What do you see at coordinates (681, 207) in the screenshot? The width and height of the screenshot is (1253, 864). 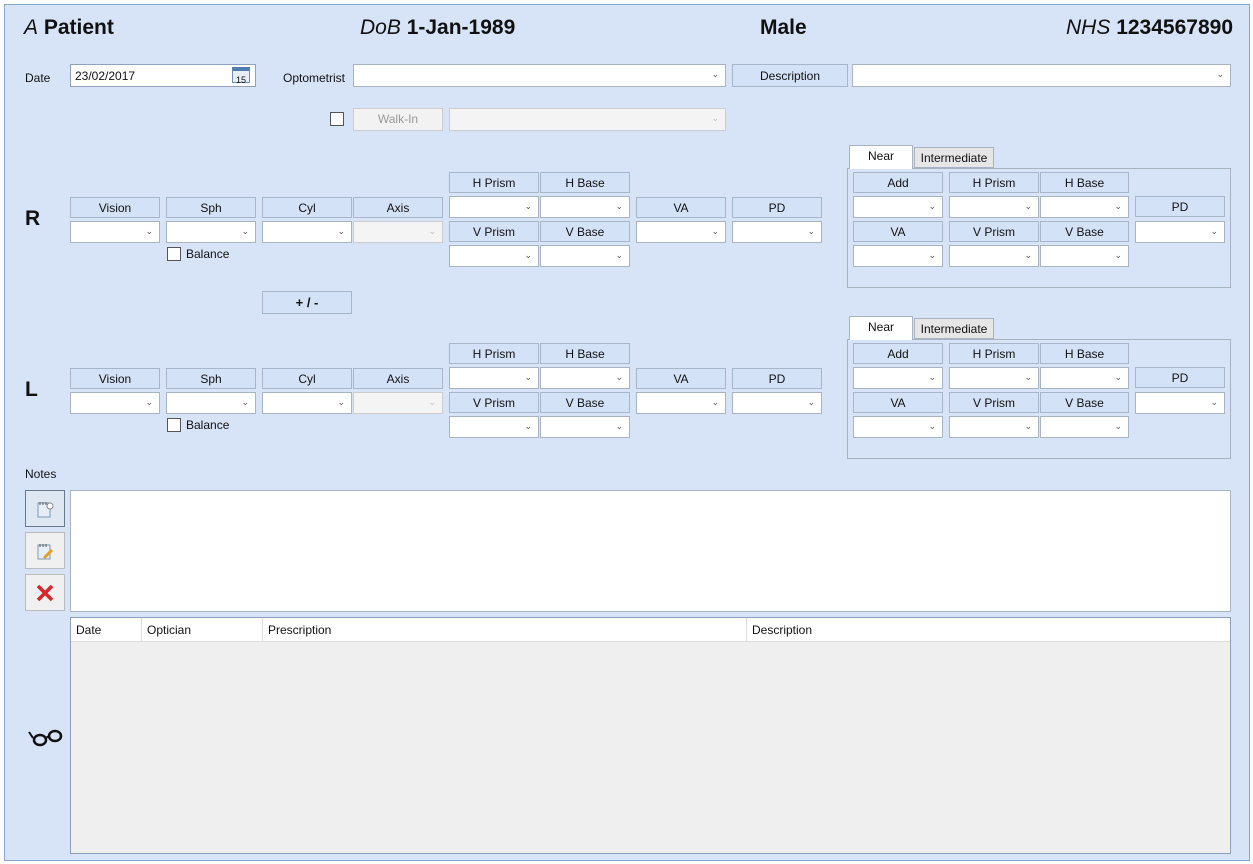 I see `r-va-label: VA` at bounding box center [681, 207].